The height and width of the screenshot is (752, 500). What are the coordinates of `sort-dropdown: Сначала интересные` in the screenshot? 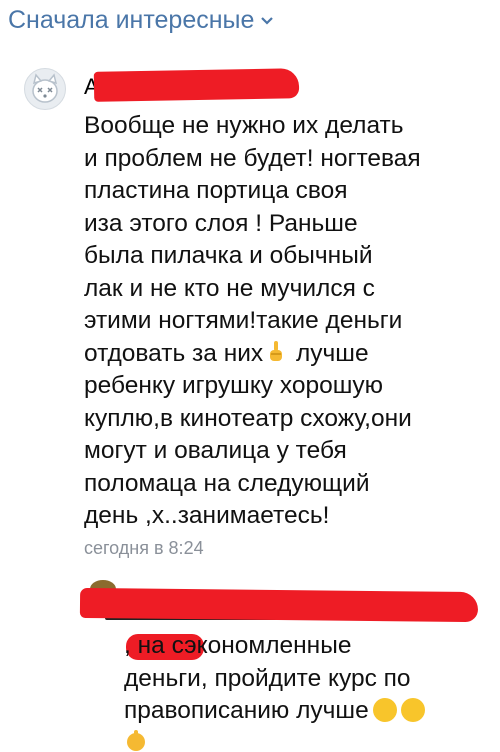 It's located at (141, 20).